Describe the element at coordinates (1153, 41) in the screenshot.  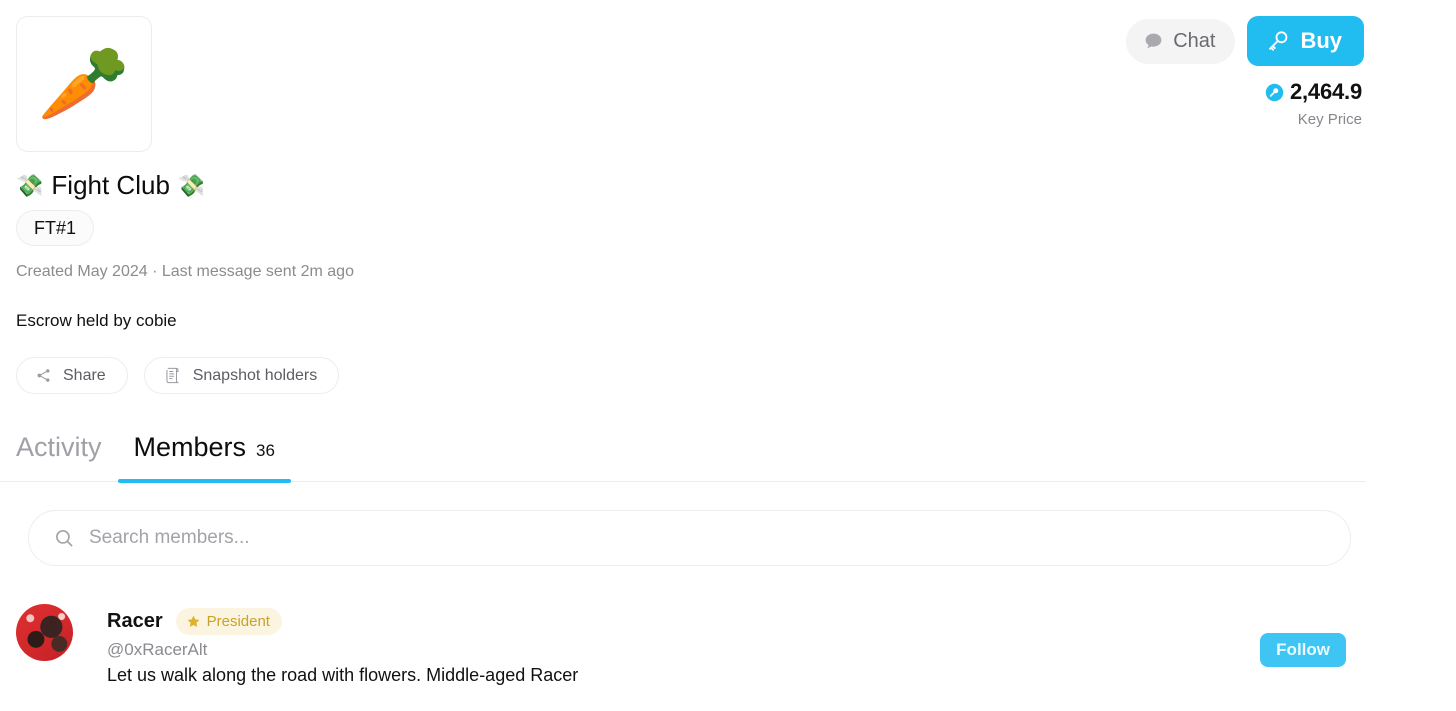
I see `speech-bubble-icon` at that location.